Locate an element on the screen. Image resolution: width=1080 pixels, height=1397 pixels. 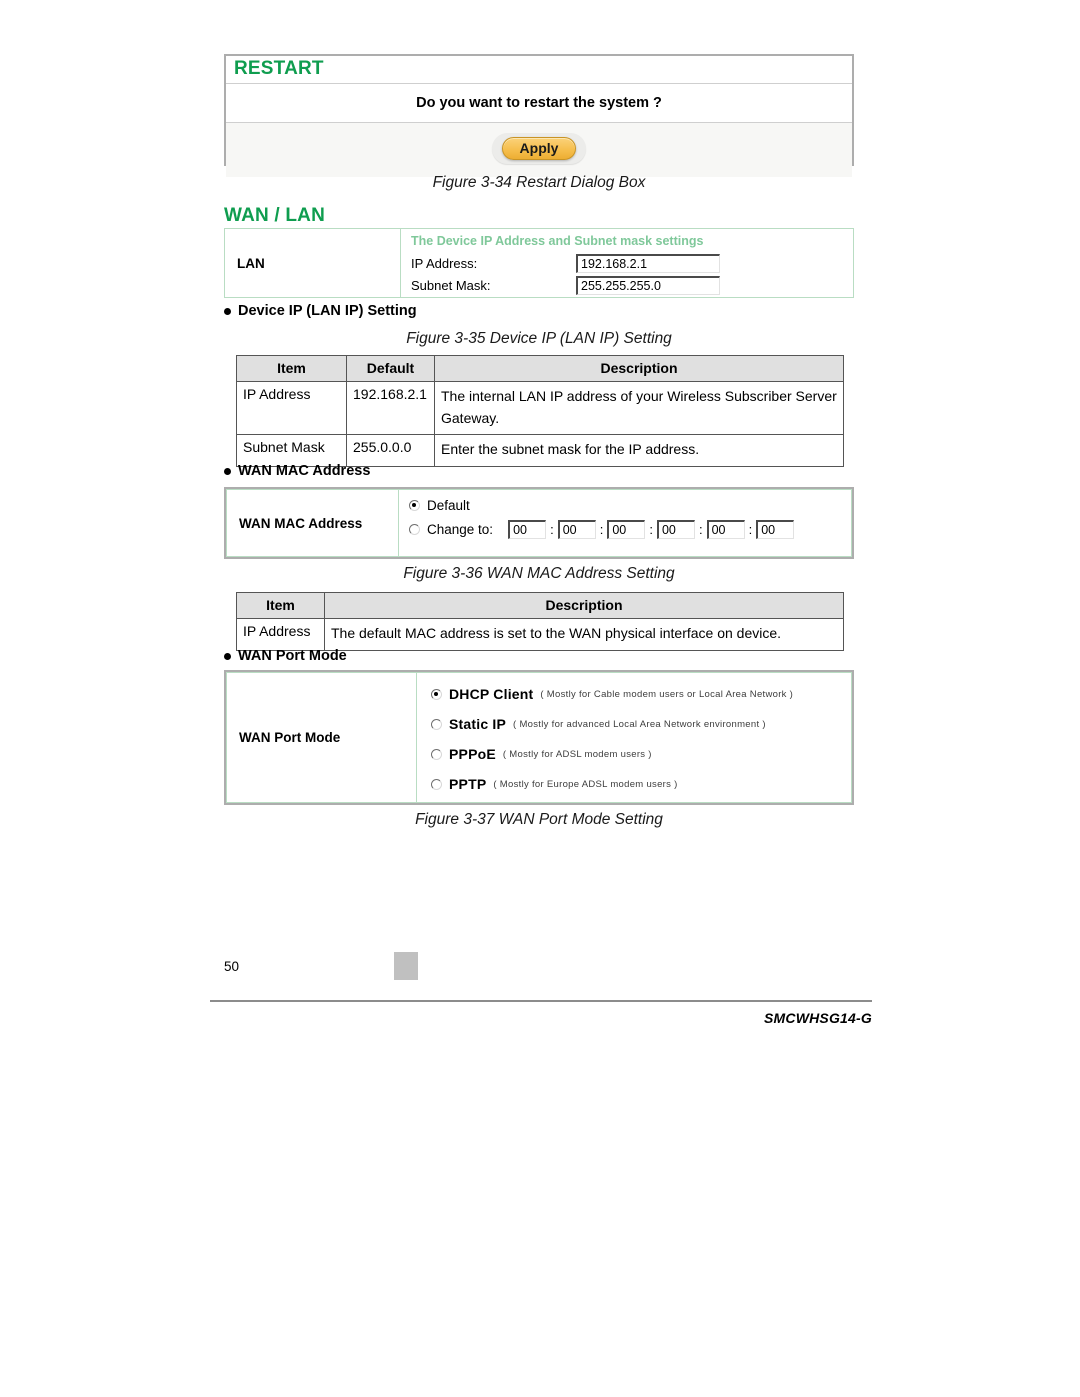
port-mode-pppoe-hint: ( Mostly for ADSL modem users ) is located at coordinates (577, 754).